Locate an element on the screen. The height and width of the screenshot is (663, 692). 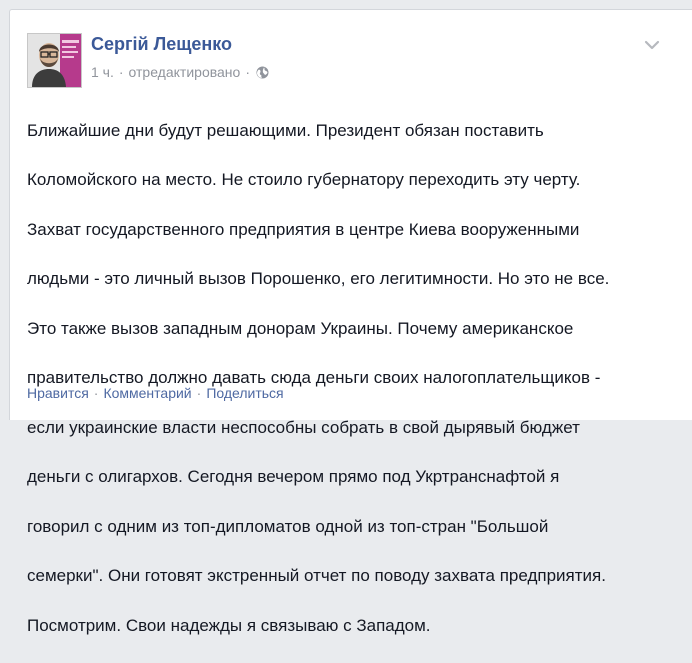
author-name: Сергій Лещенко is located at coordinates (161, 44).